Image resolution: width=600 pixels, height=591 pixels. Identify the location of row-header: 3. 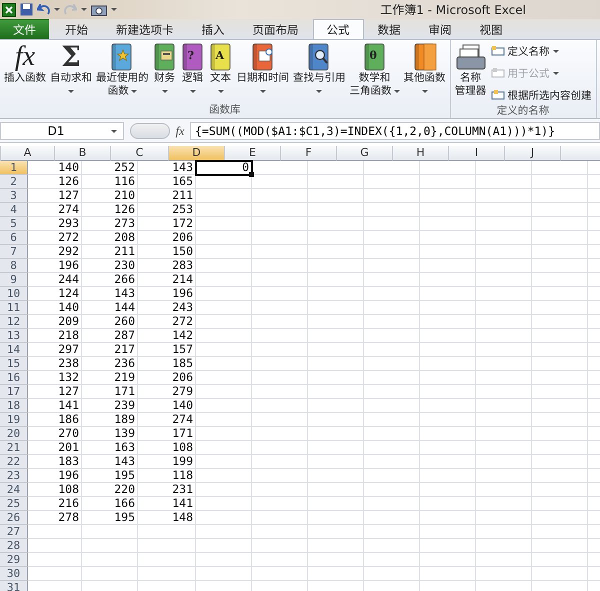
(14, 196).